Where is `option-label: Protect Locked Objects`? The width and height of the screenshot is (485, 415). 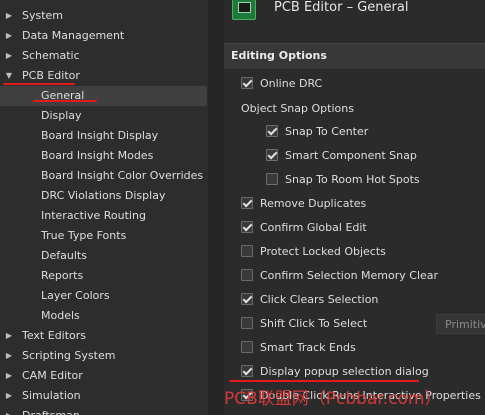 option-label: Protect Locked Objects is located at coordinates (323, 251).